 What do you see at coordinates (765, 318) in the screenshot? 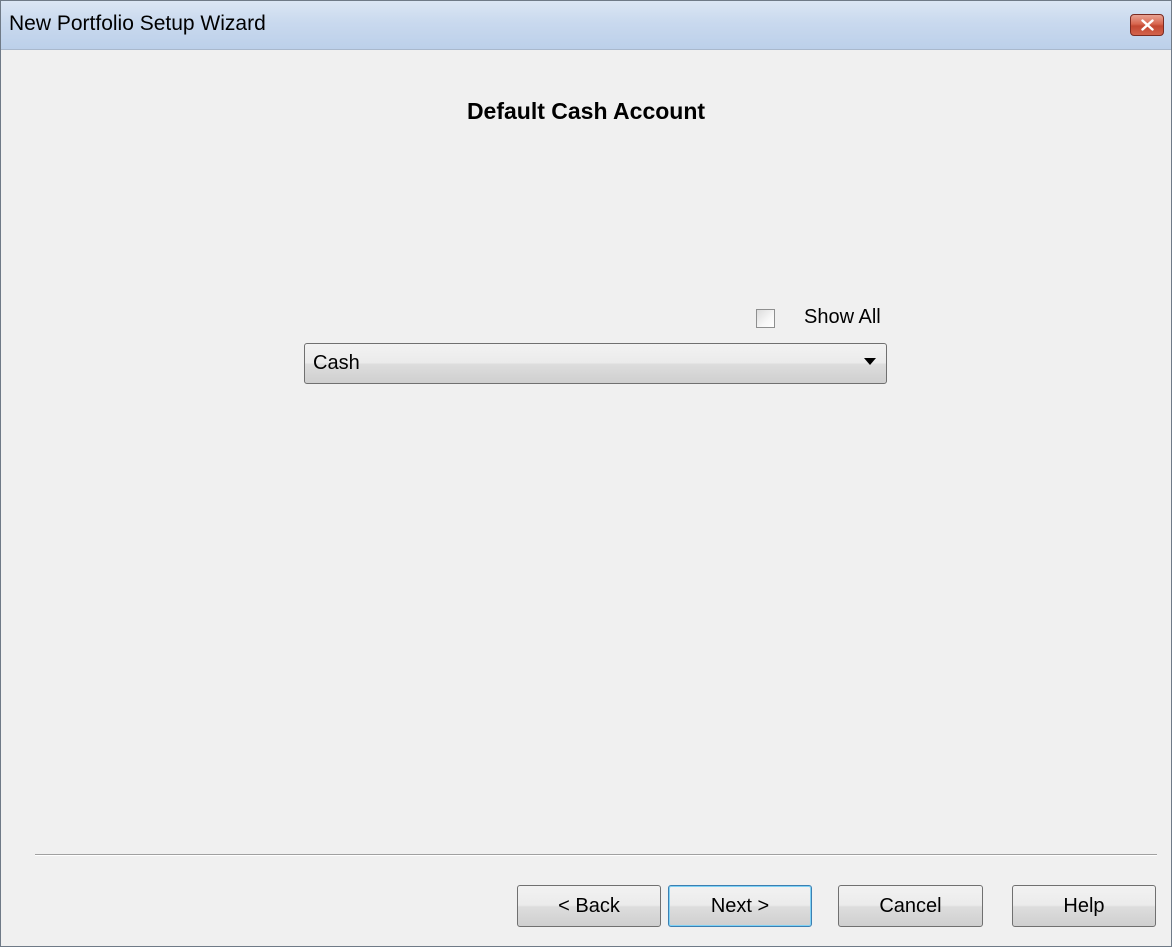
I see `show-all-checkbox` at bounding box center [765, 318].